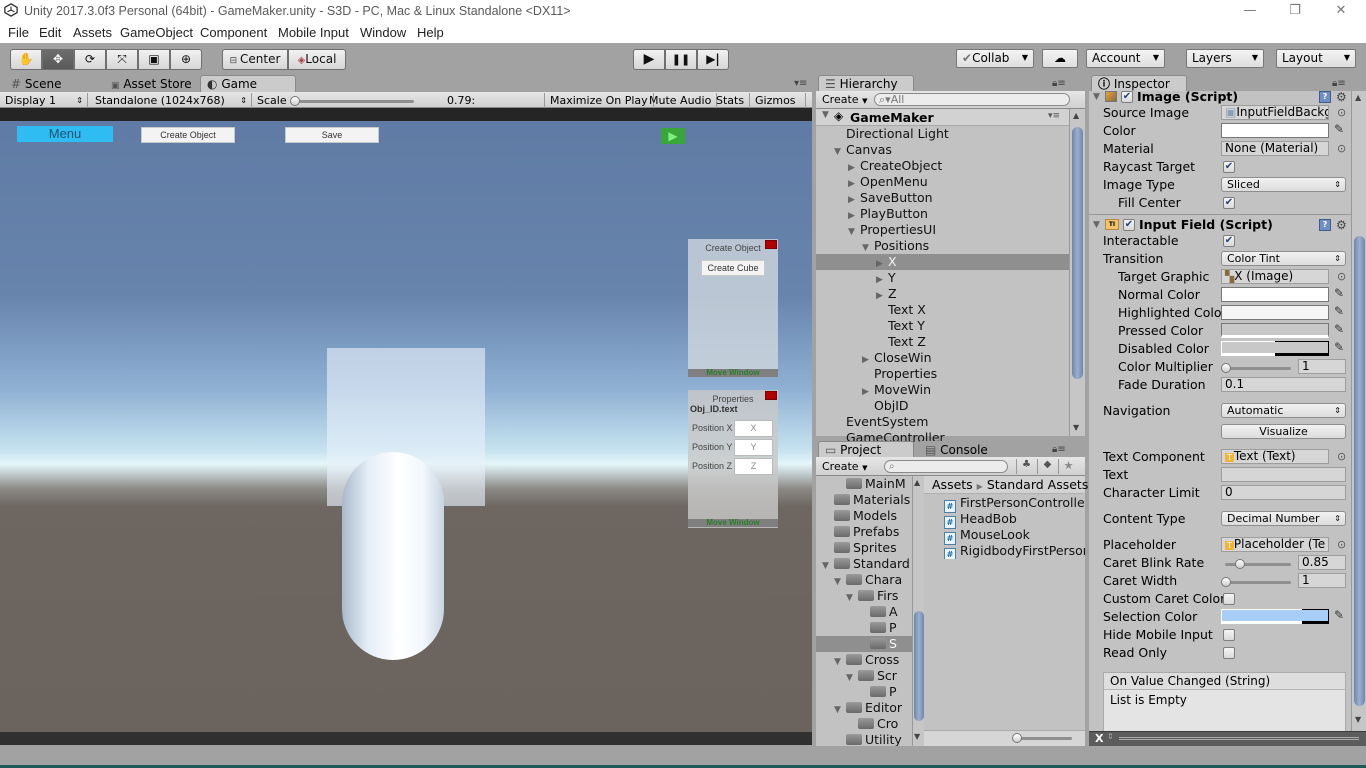  What do you see at coordinates (942, 214) in the screenshot?
I see `hierarchy-item: ▶ PlayButton` at bounding box center [942, 214].